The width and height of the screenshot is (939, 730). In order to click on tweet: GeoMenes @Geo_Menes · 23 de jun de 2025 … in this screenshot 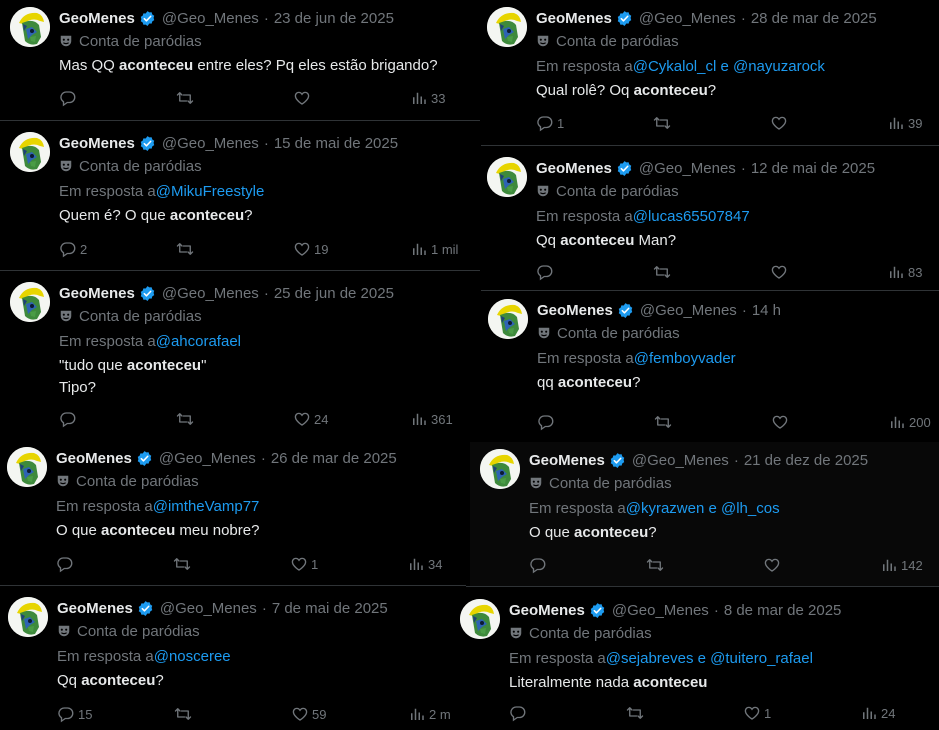, I will do `click(240, 60)`.